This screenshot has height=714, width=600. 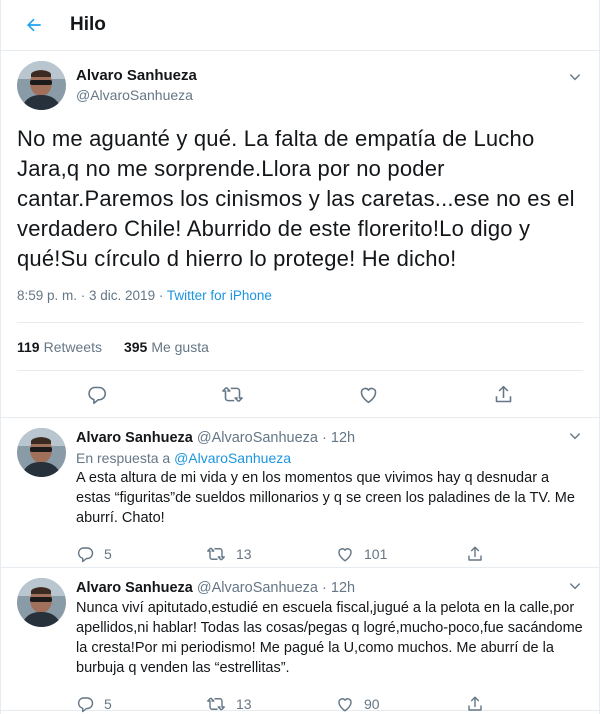 What do you see at coordinates (300, 394) in the screenshot?
I see `tweet-actions` at bounding box center [300, 394].